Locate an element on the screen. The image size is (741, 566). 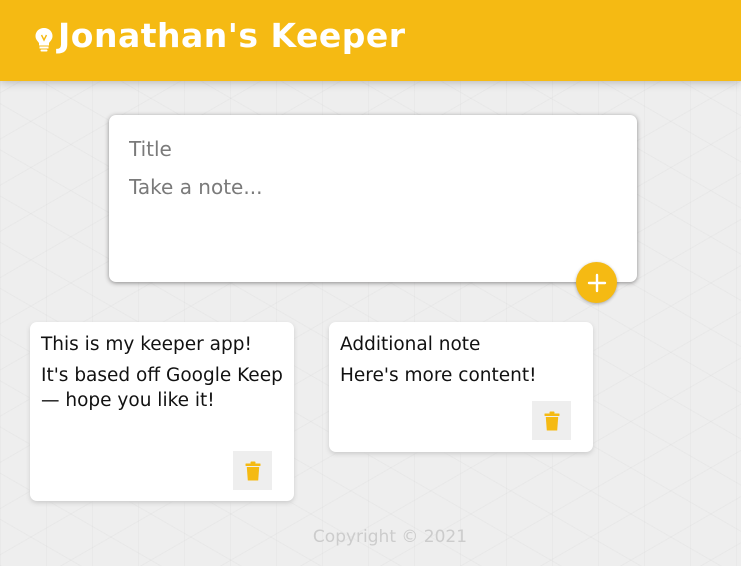
note-content: Here's more content! is located at coordinates (438, 375).